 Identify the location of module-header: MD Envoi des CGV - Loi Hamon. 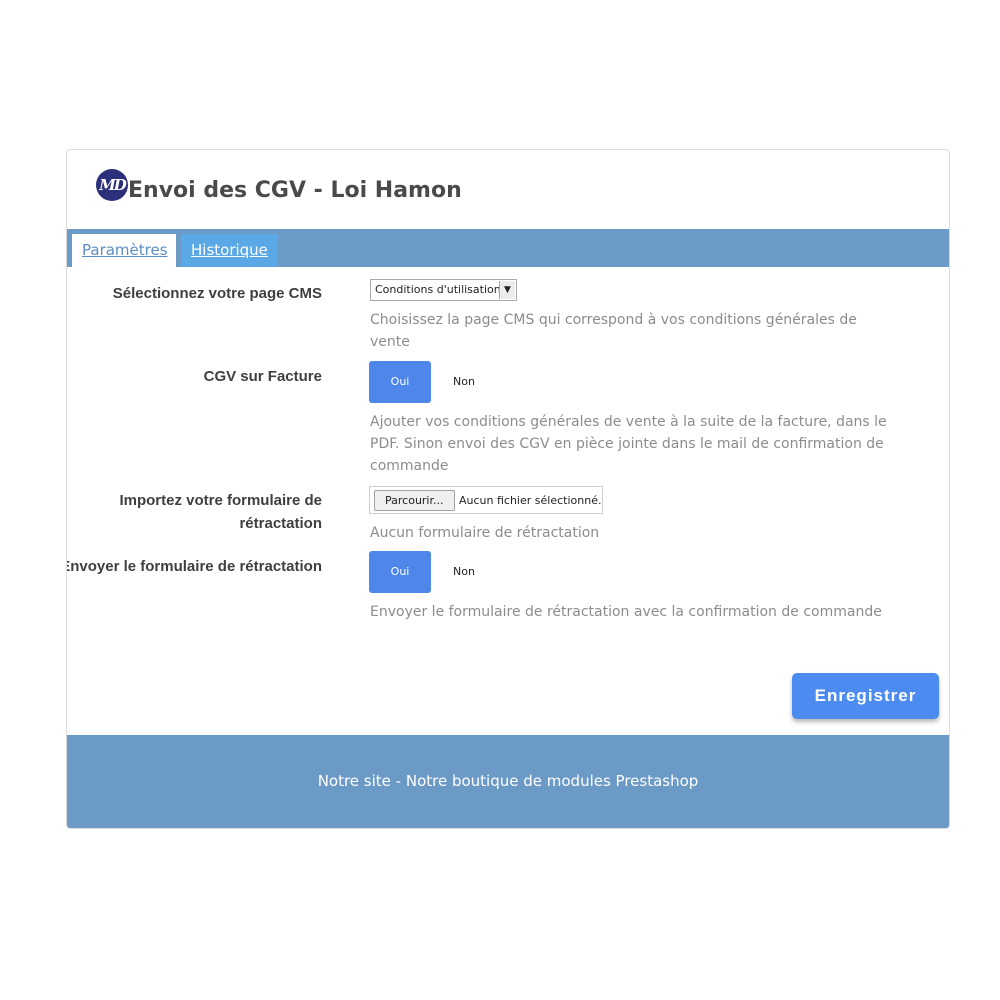
(508, 189).